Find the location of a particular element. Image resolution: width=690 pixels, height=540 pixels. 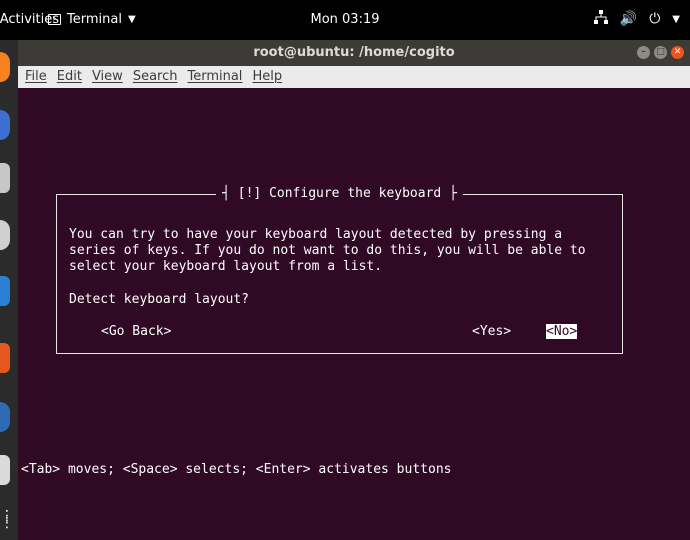

files-icon is located at coordinates (5, 178).